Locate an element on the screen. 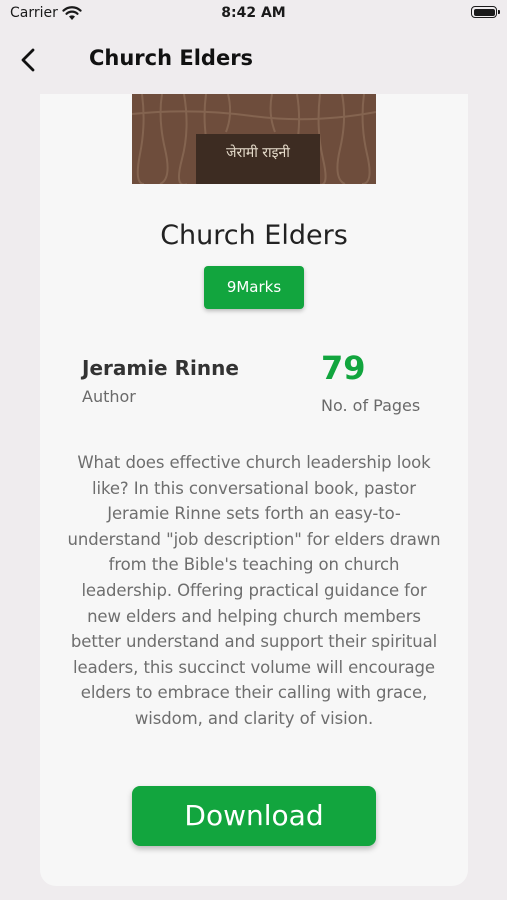 The width and height of the screenshot is (507, 900). nav-bar: Church Elders is located at coordinates (253, 60).